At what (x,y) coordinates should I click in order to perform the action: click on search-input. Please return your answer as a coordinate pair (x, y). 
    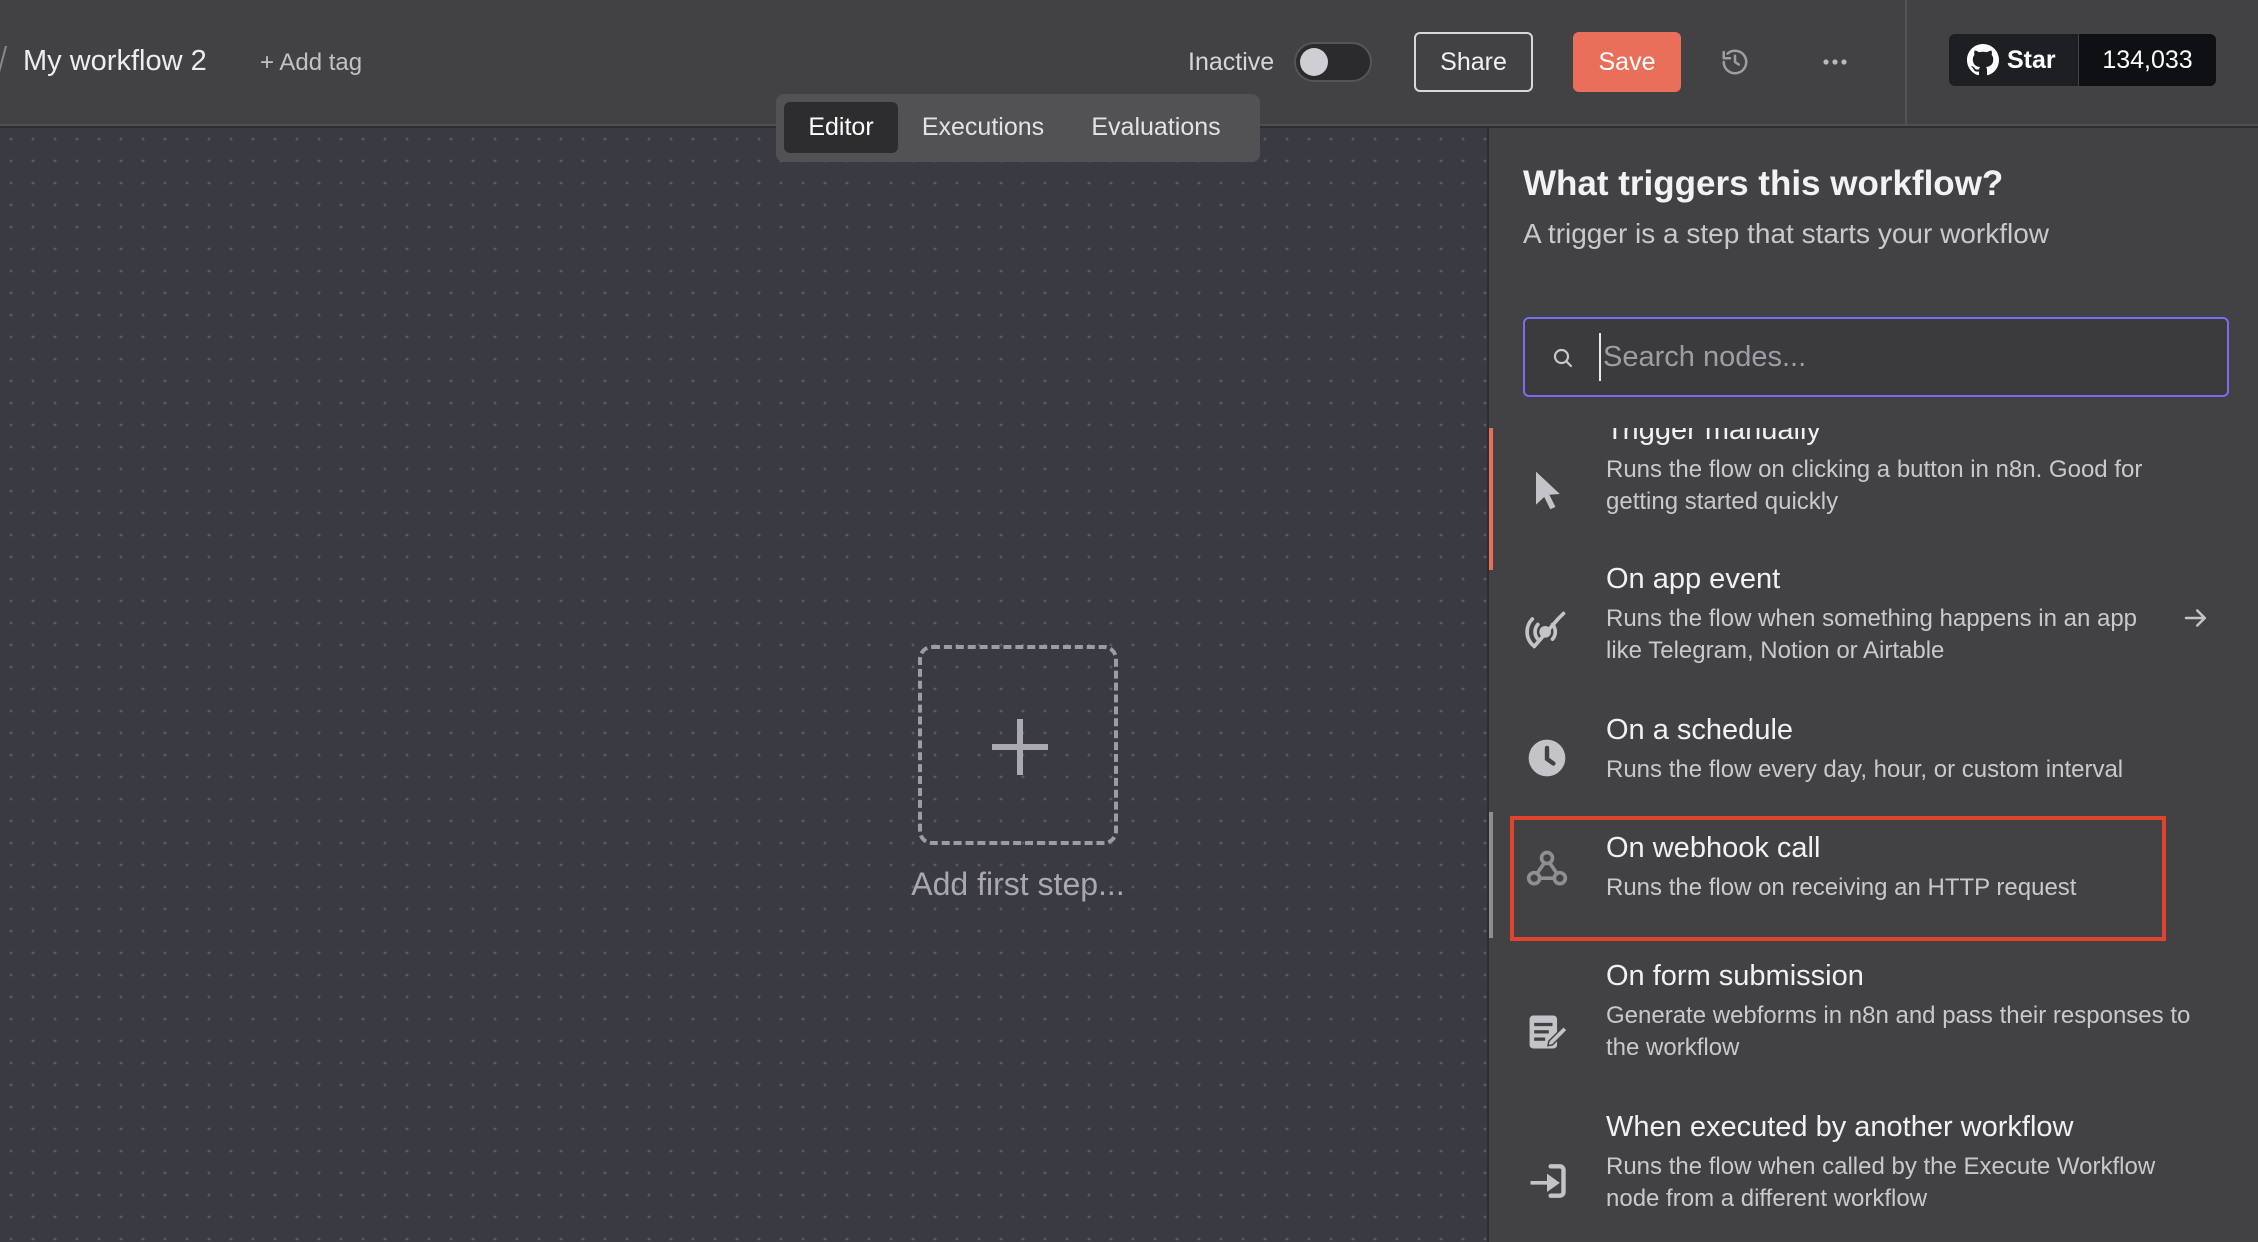
    Looking at the image, I should click on (1904, 357).